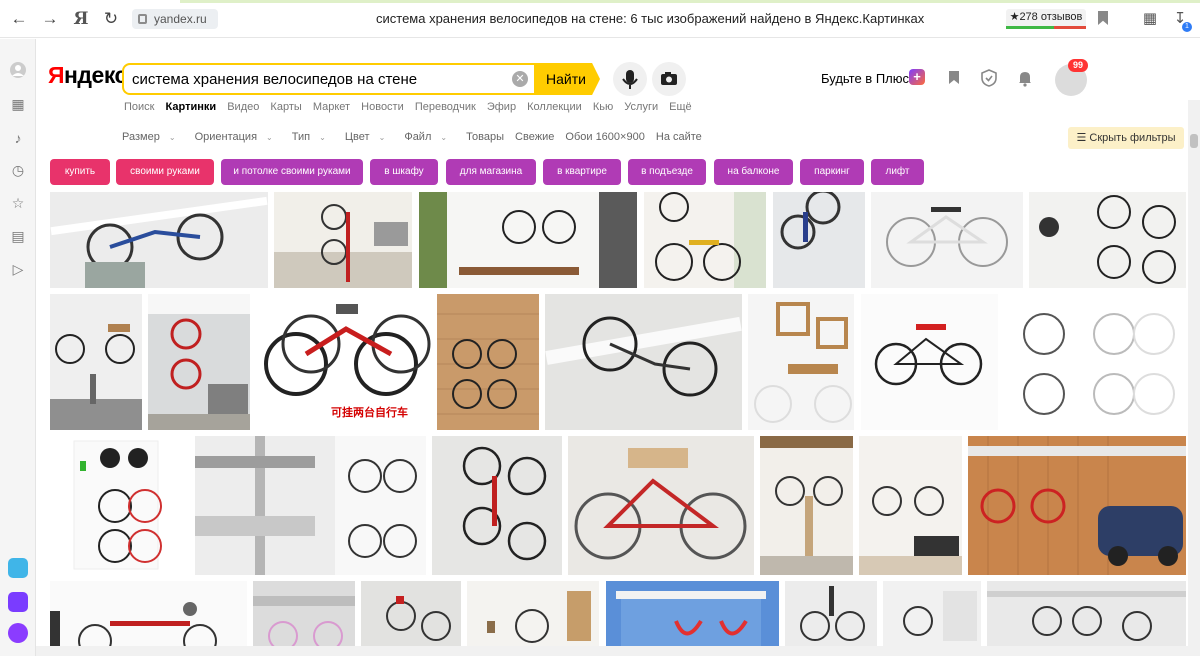 The height and width of the screenshot is (656, 1200). I want to click on search-input, so click(314, 79).